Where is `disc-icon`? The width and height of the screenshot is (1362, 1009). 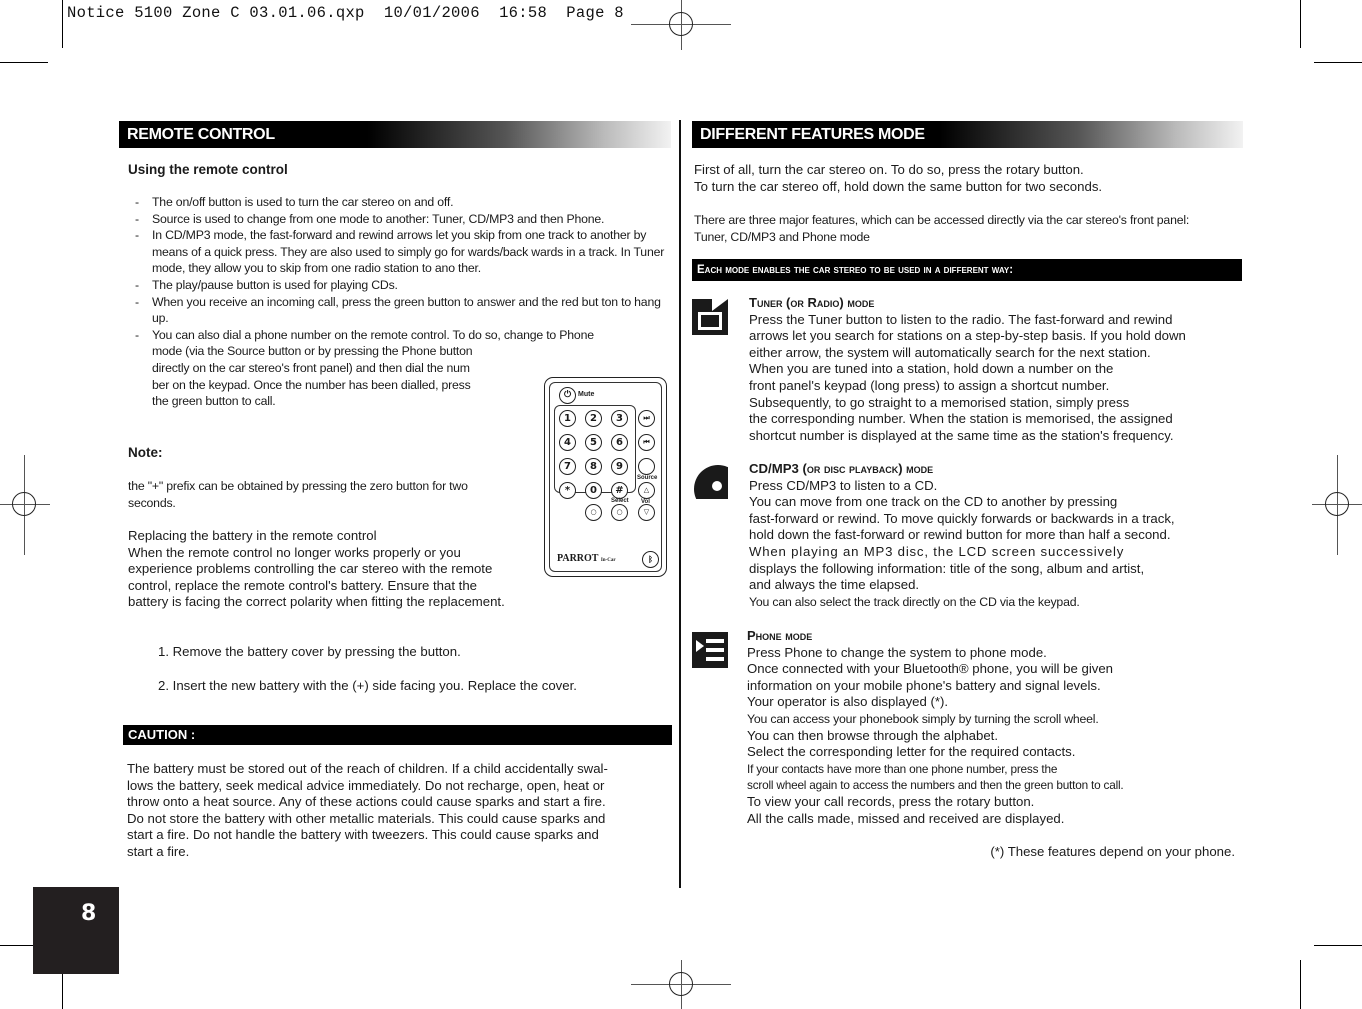 disc-icon is located at coordinates (710, 481).